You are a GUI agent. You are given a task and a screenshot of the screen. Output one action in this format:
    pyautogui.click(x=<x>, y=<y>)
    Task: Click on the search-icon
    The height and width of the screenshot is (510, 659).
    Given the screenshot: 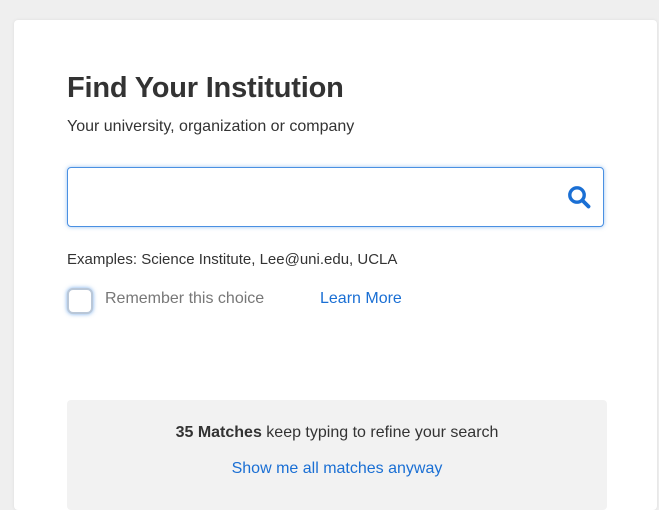 What is the action you would take?
    pyautogui.click(x=579, y=197)
    